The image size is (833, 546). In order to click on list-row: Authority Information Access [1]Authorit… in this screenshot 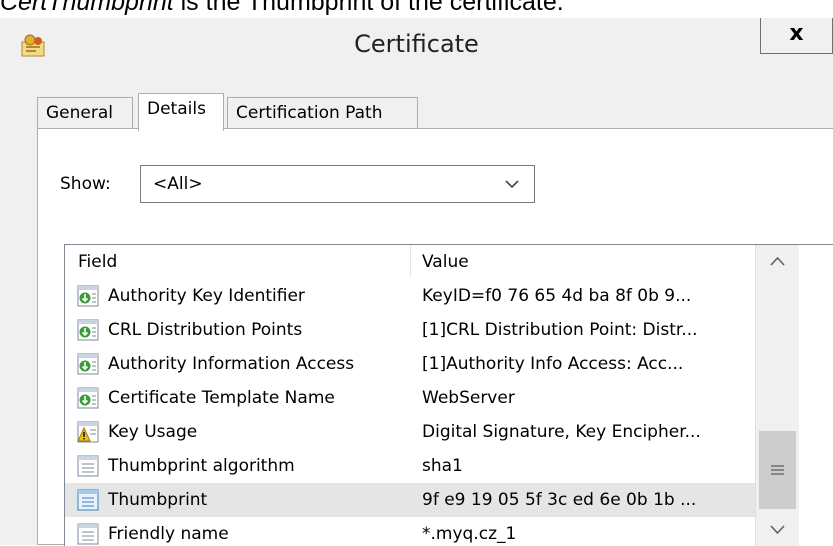, I will do `click(410, 364)`.